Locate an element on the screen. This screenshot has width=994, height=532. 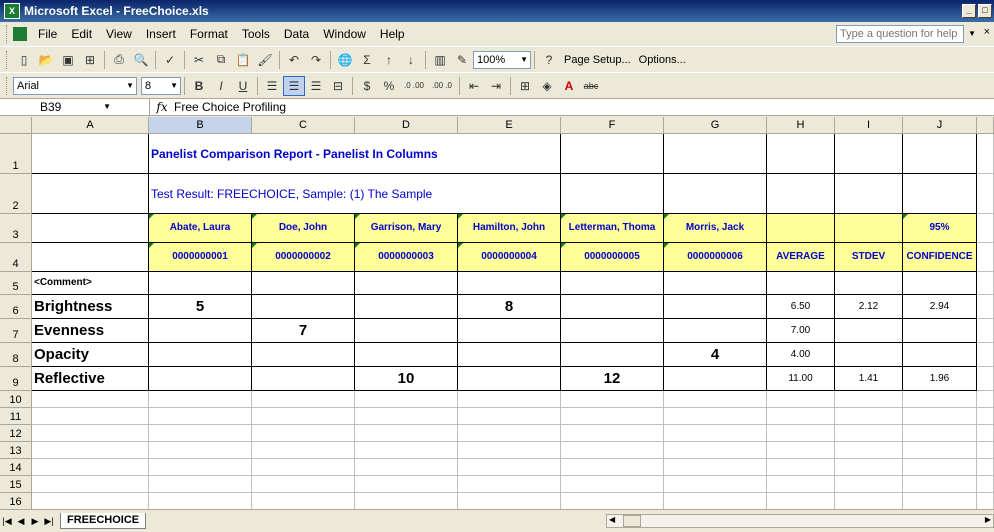
column-header-j: J is located at coordinates (940, 125).